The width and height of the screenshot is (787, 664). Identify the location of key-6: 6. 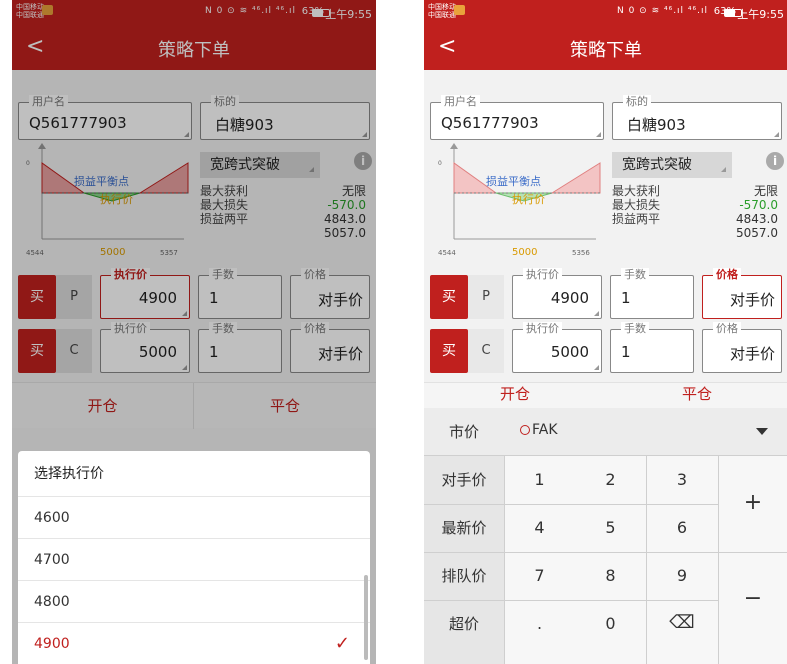
(682, 527).